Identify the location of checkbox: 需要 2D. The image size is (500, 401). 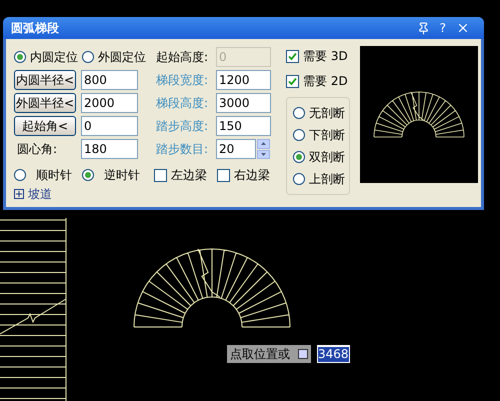
(321, 81).